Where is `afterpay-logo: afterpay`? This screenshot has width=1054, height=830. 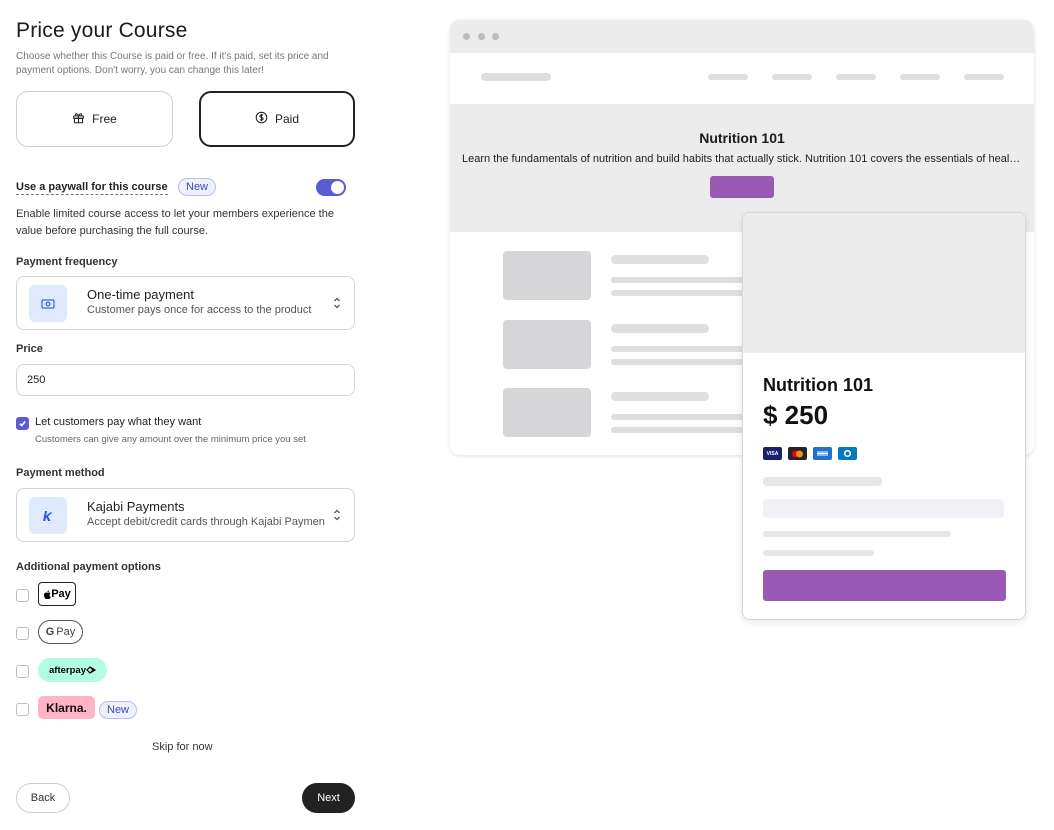
afterpay-logo: afterpay is located at coordinates (72, 670).